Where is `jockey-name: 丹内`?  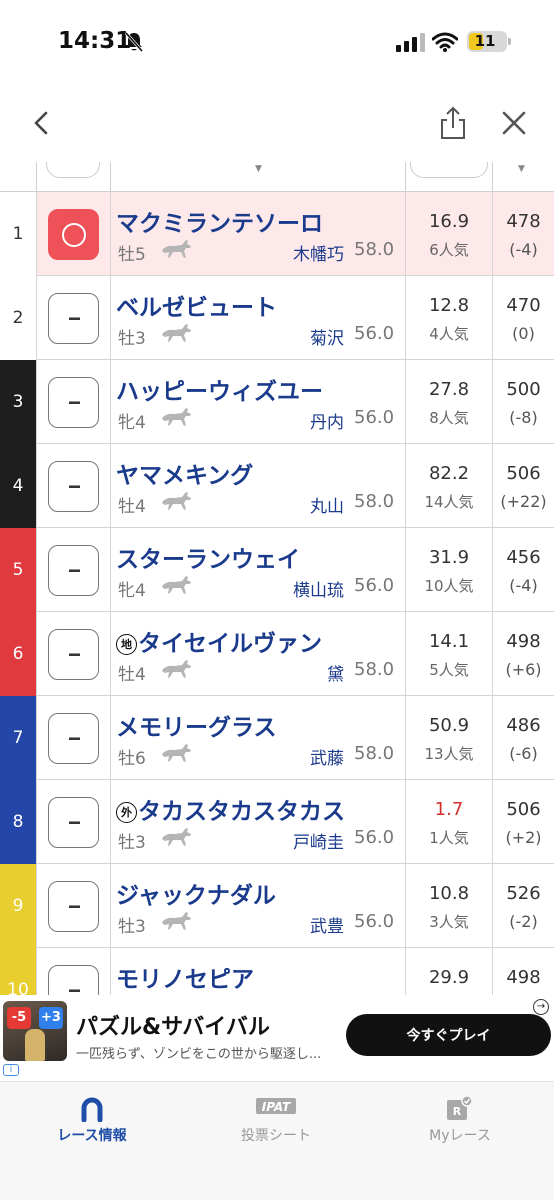
jockey-name: 丹内 is located at coordinates (327, 420).